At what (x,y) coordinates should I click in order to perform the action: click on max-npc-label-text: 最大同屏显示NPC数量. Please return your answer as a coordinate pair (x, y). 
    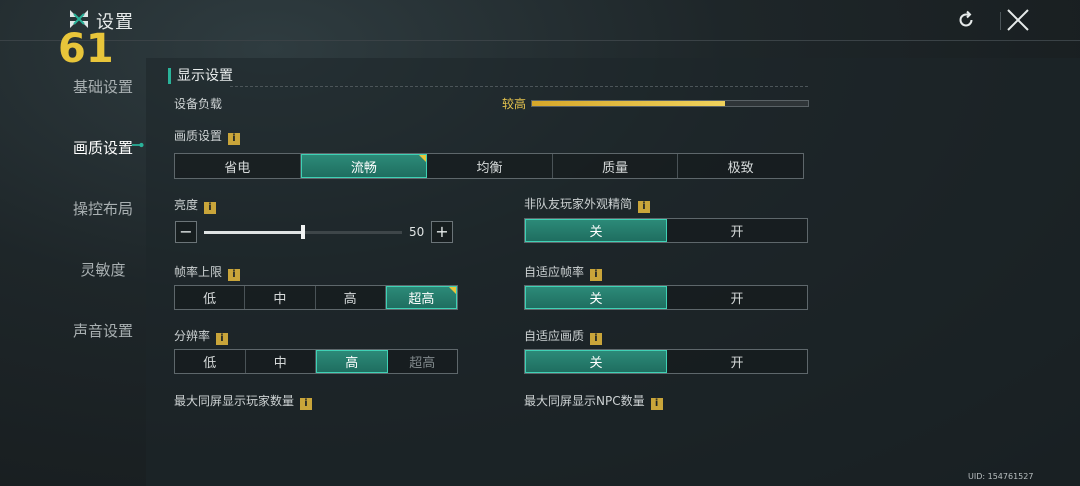
    Looking at the image, I should click on (584, 401).